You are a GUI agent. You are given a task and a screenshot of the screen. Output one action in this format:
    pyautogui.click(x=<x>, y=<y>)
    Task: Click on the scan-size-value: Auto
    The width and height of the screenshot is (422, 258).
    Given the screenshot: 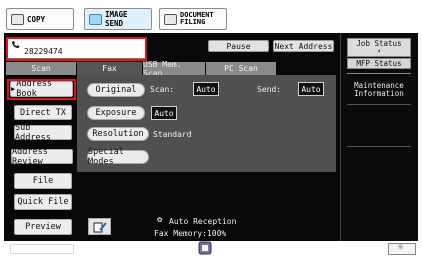 What is the action you would take?
    pyautogui.click(x=206, y=89)
    